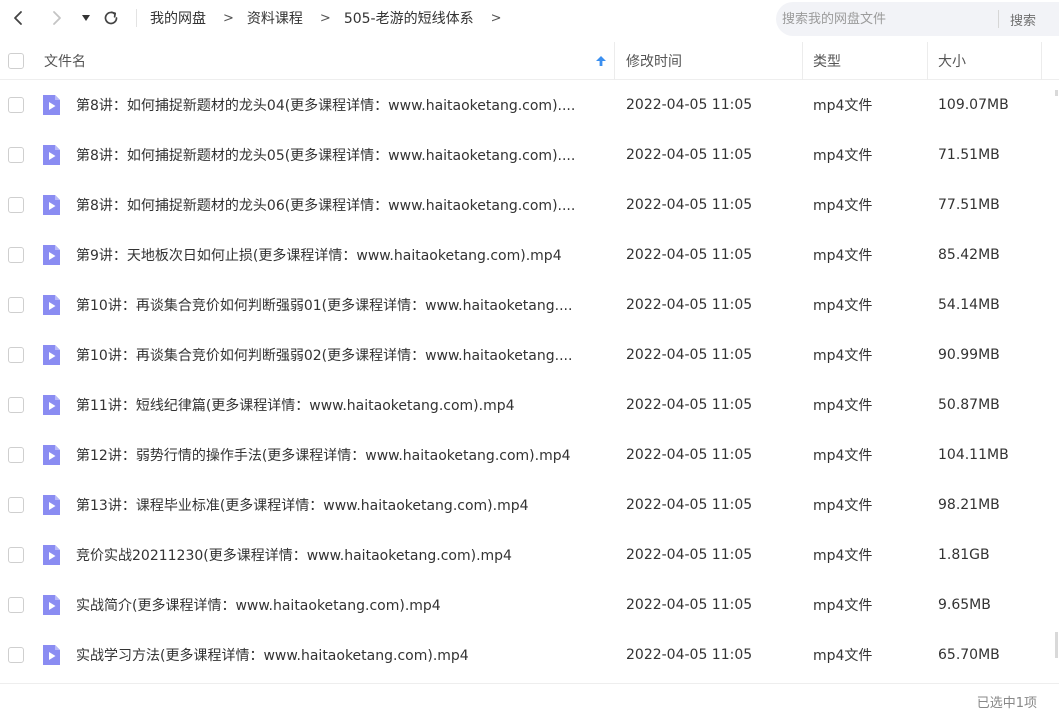  Describe the element at coordinates (601, 61) in the screenshot. I see `sort-indicator` at that location.